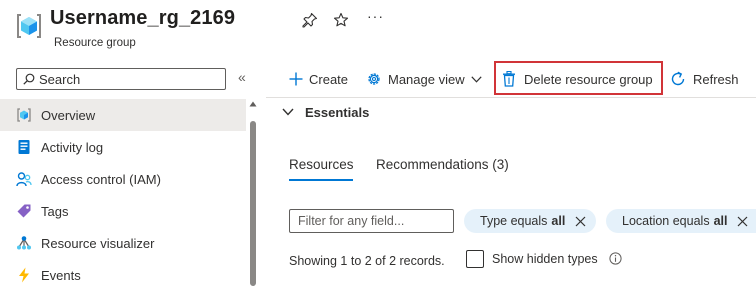 The image size is (756, 286). I want to click on gear-icon, so click(374, 79).